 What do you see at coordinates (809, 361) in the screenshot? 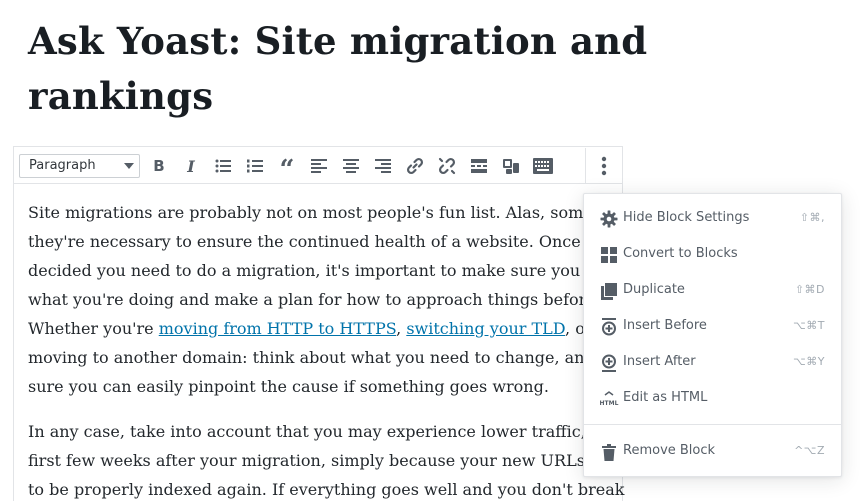
I see `menu-item-shortcut: ⌥⌘Y` at bounding box center [809, 361].